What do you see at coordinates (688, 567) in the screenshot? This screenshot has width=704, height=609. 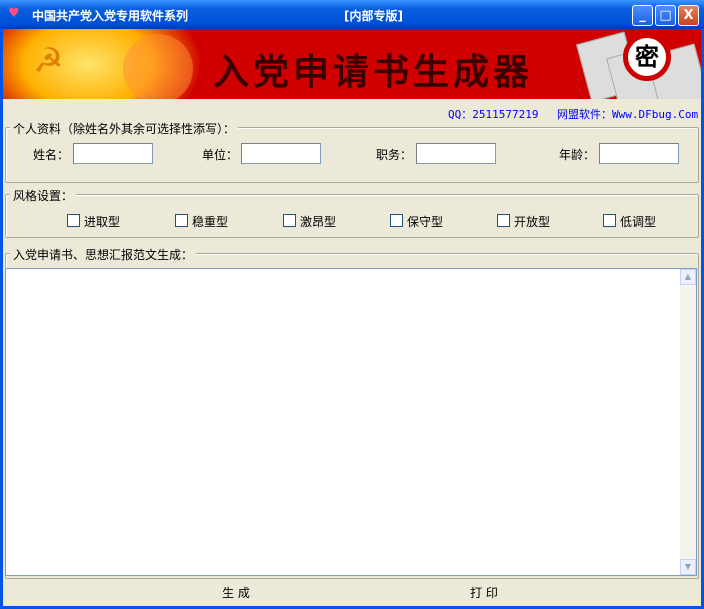 I see `scroll-down-icon: ▼` at bounding box center [688, 567].